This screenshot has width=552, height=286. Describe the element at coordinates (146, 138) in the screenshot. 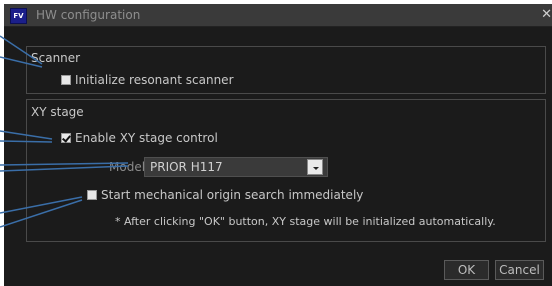

I see `enable-xy-stage-label: Enable XY stage control` at that location.